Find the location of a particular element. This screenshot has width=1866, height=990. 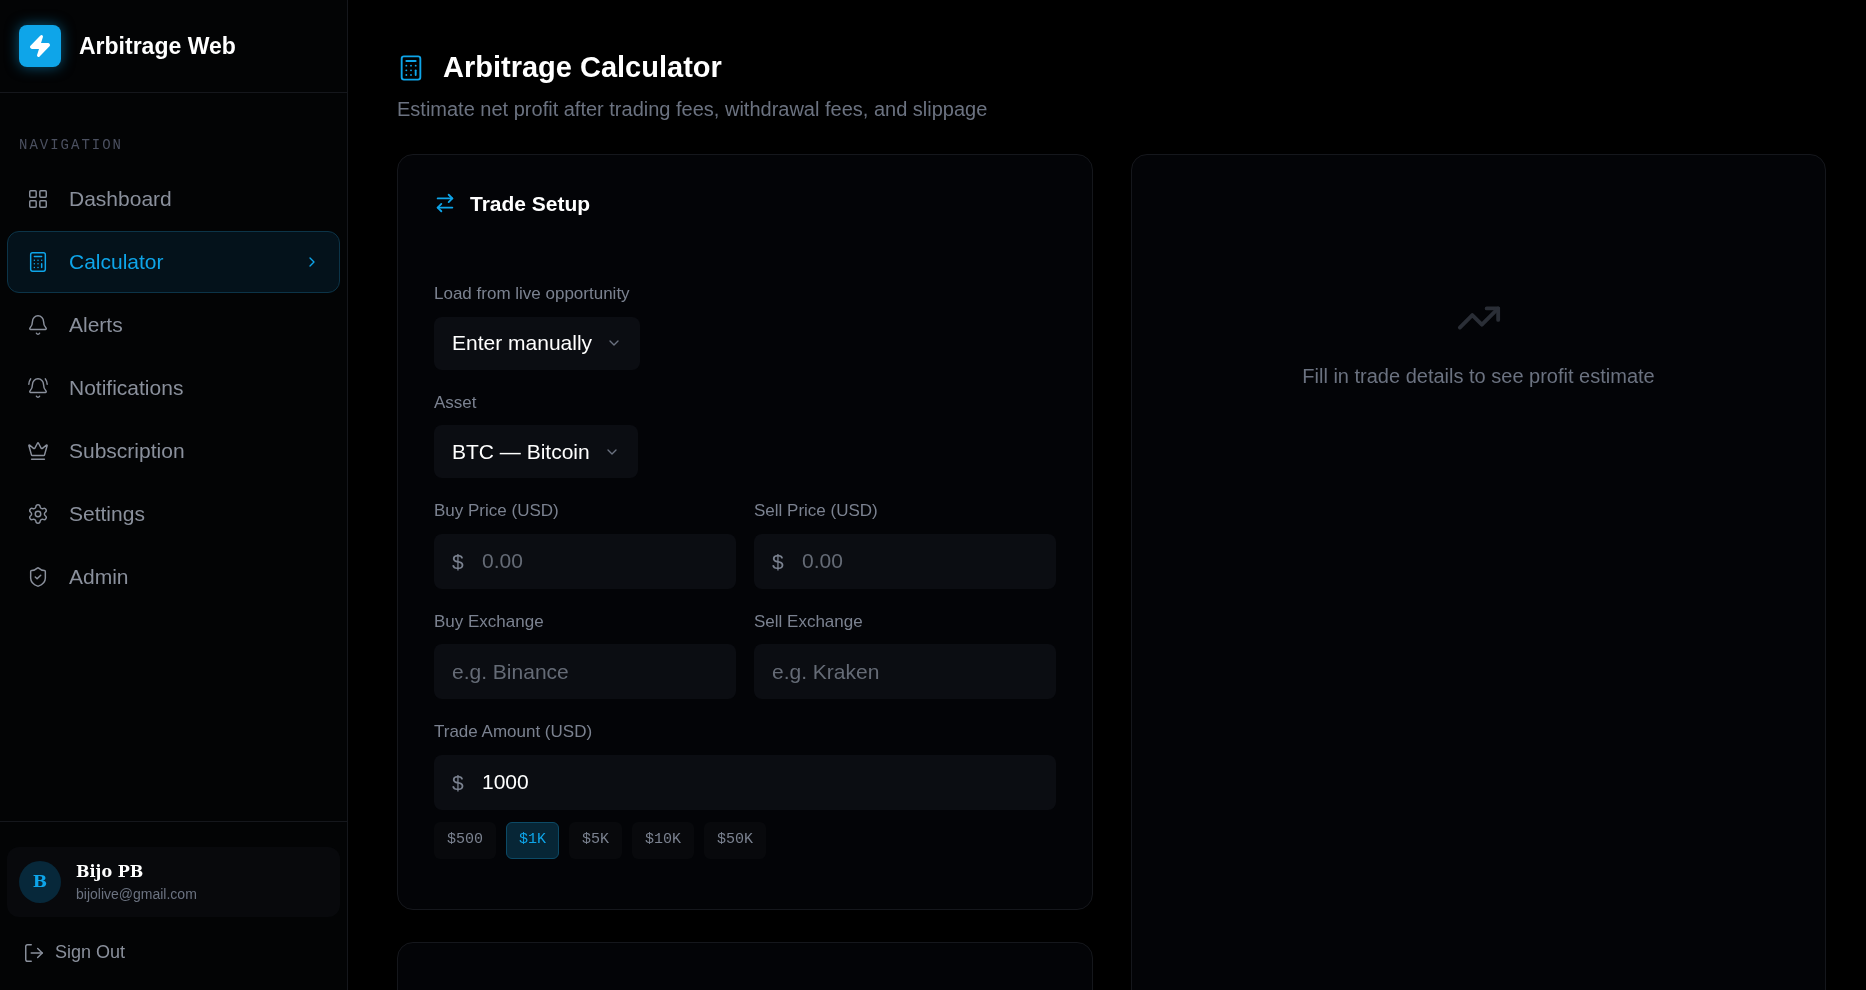

field-label: Load from live opportunity is located at coordinates (532, 294).